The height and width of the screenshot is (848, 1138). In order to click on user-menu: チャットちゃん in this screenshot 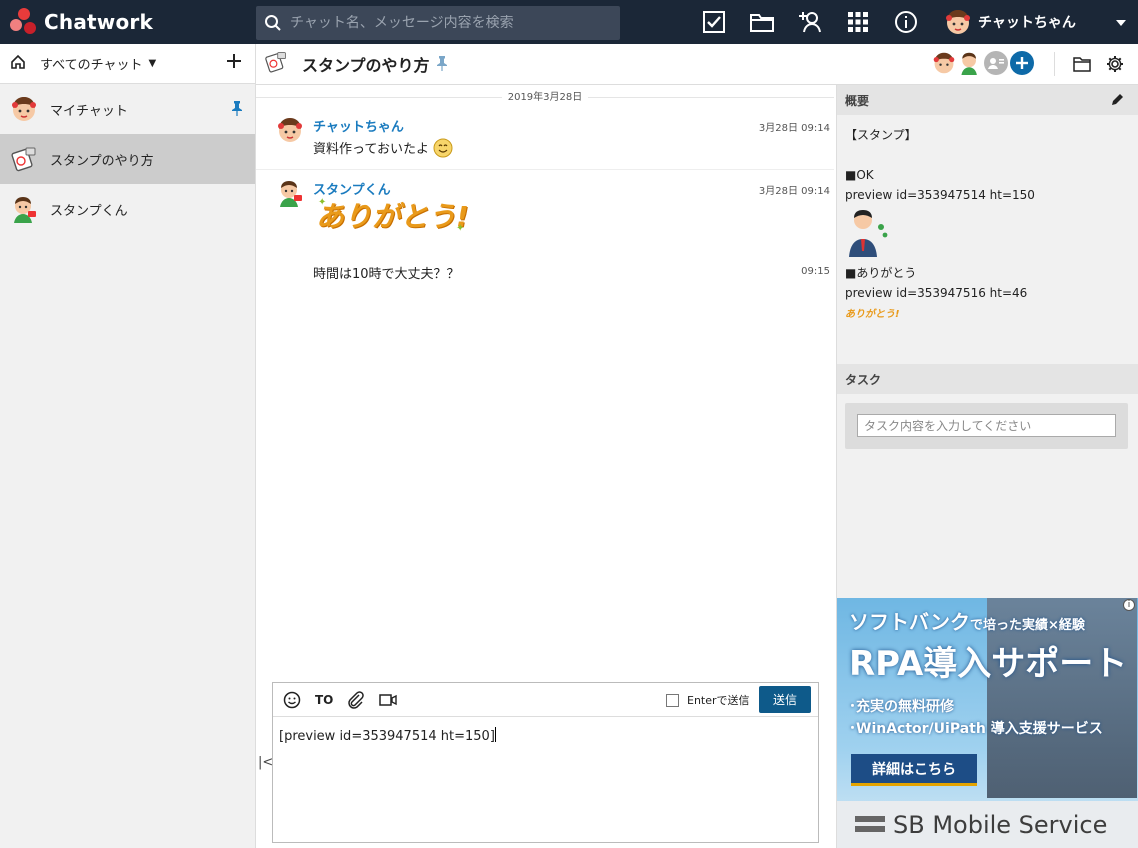, I will do `click(1035, 22)`.